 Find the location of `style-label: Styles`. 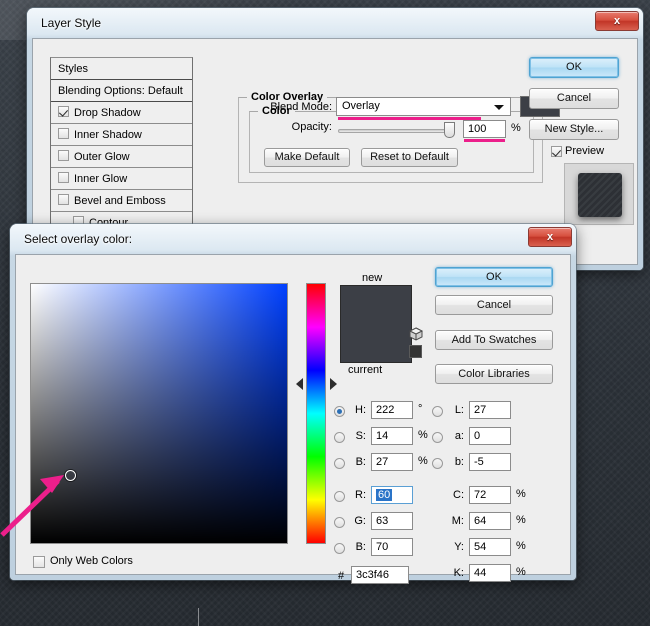

style-label: Styles is located at coordinates (73, 69).